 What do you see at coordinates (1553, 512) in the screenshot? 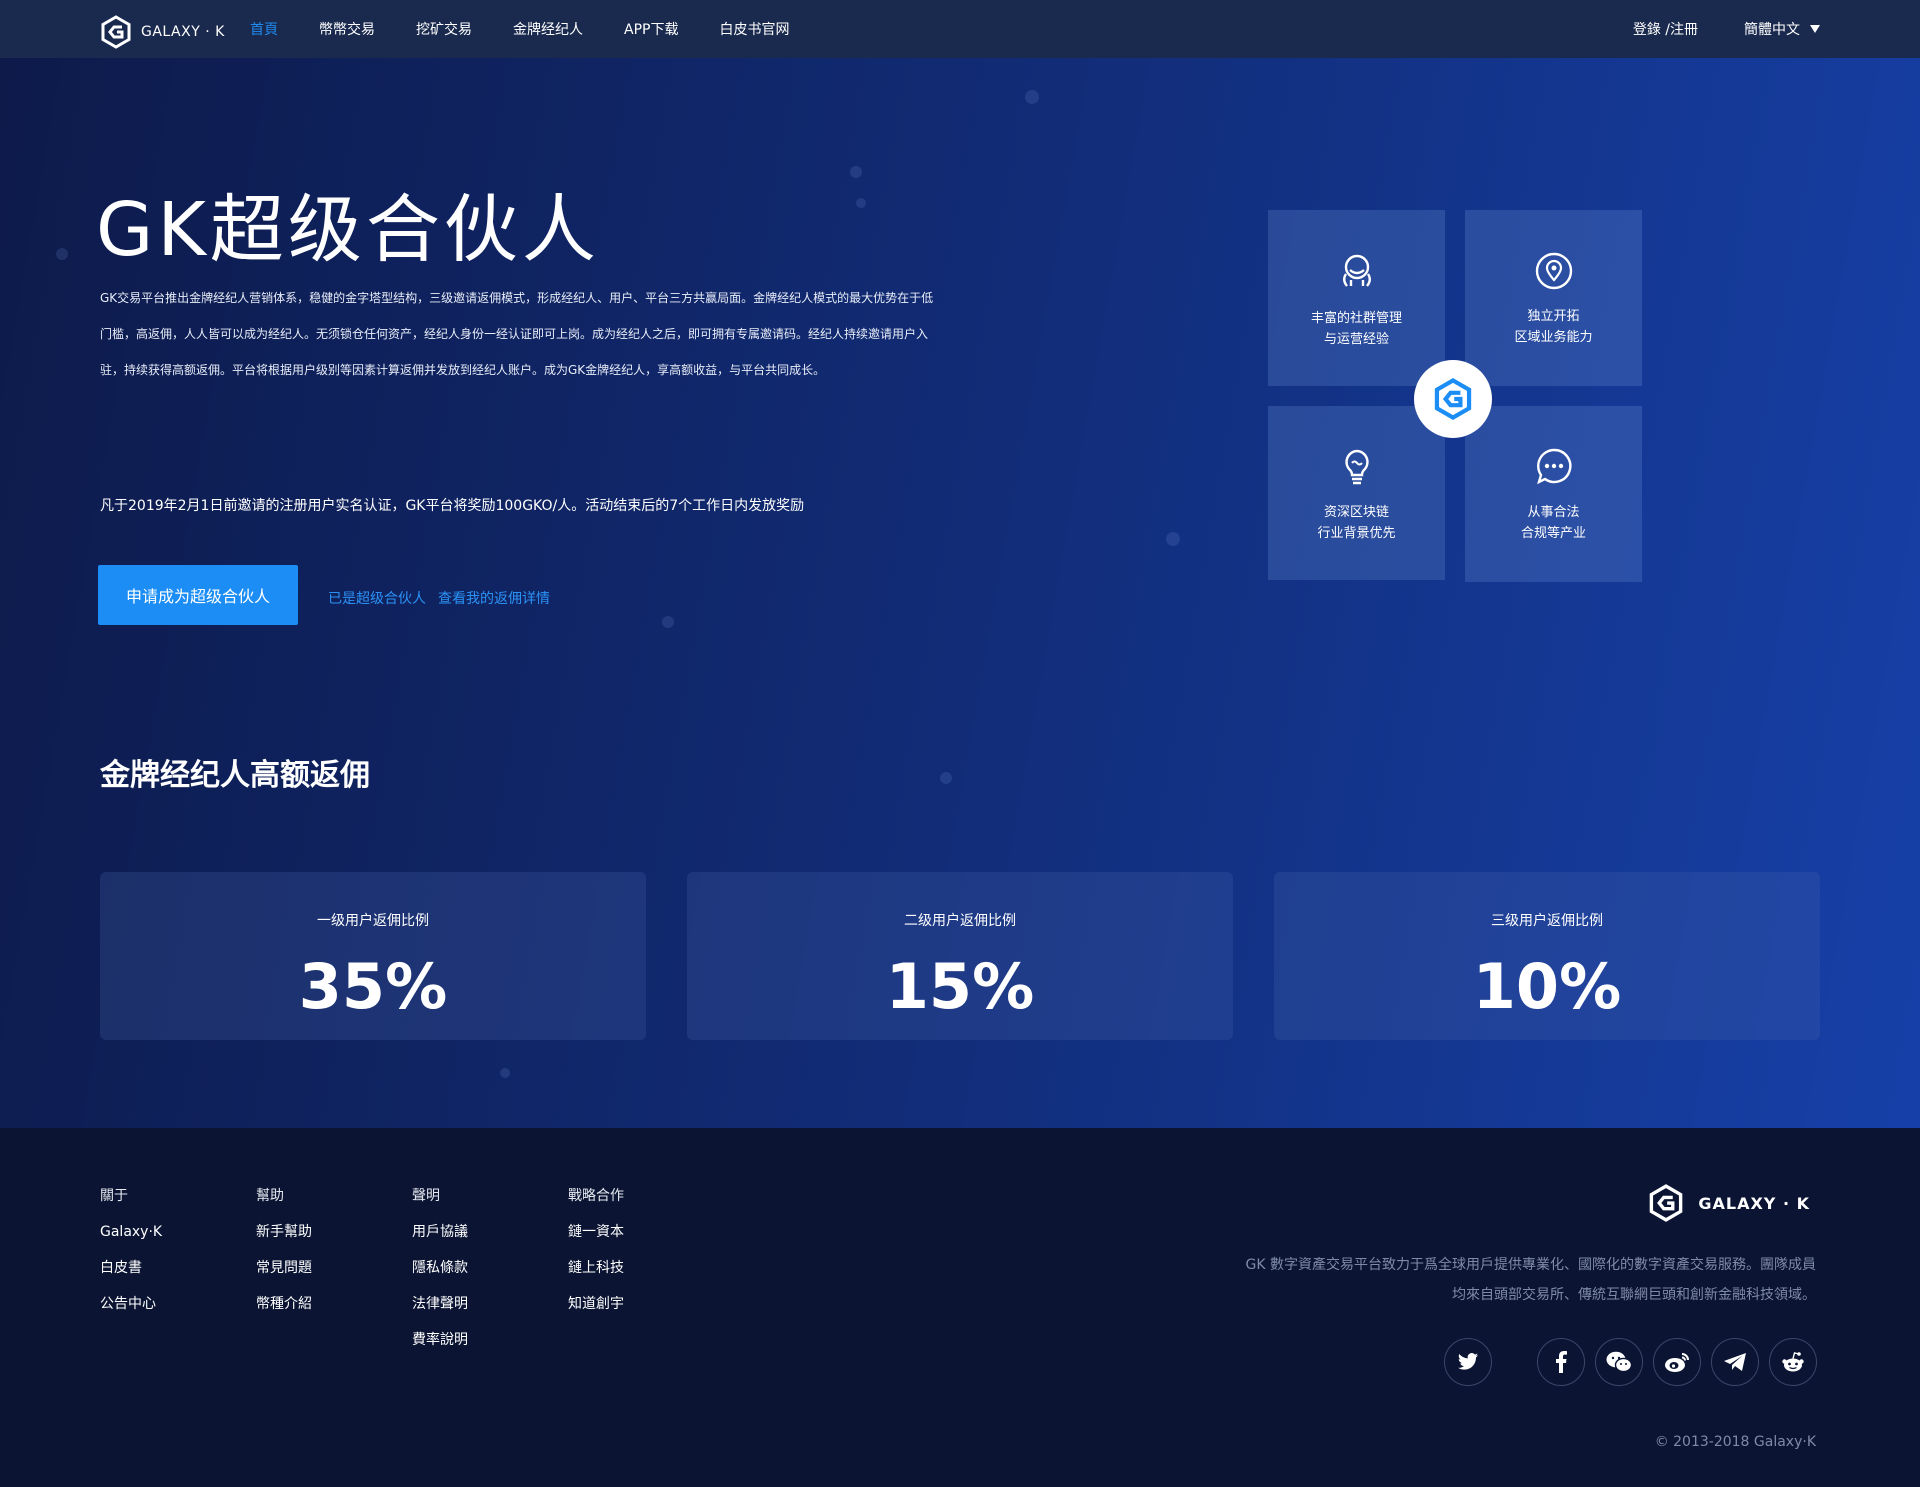
I see `tile-line1: 从事合法` at bounding box center [1553, 512].